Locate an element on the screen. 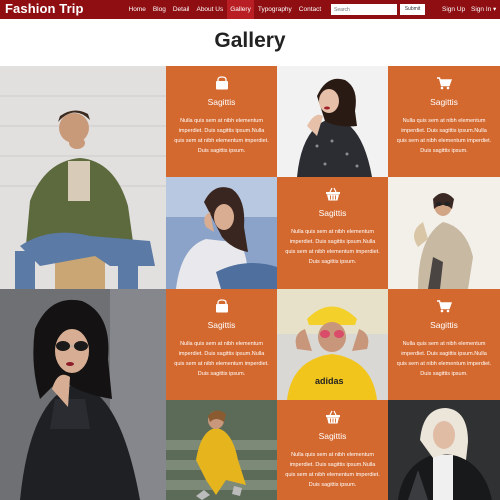 The width and height of the screenshot is (500, 500). man-on-stool-image is located at coordinates (83, 177).